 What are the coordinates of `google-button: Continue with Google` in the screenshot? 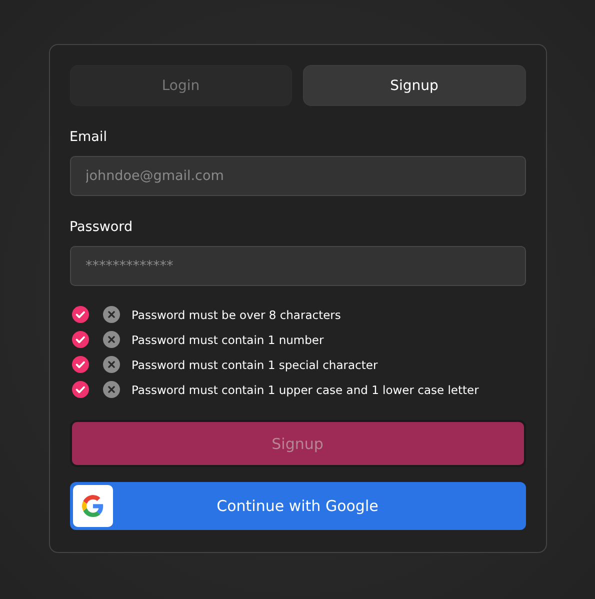 It's located at (298, 506).